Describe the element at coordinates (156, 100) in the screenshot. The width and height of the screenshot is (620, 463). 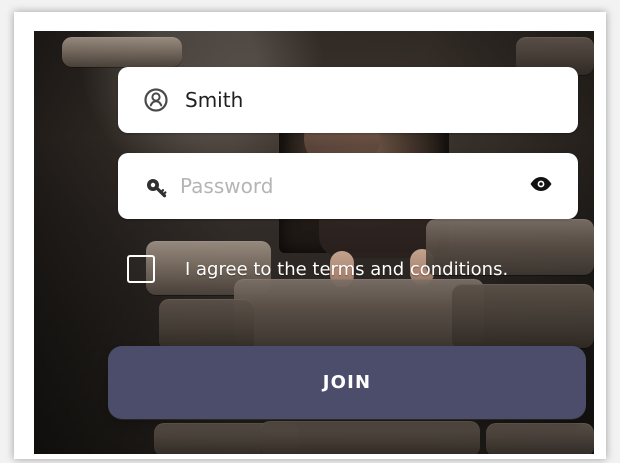
I see `user-icon` at that location.